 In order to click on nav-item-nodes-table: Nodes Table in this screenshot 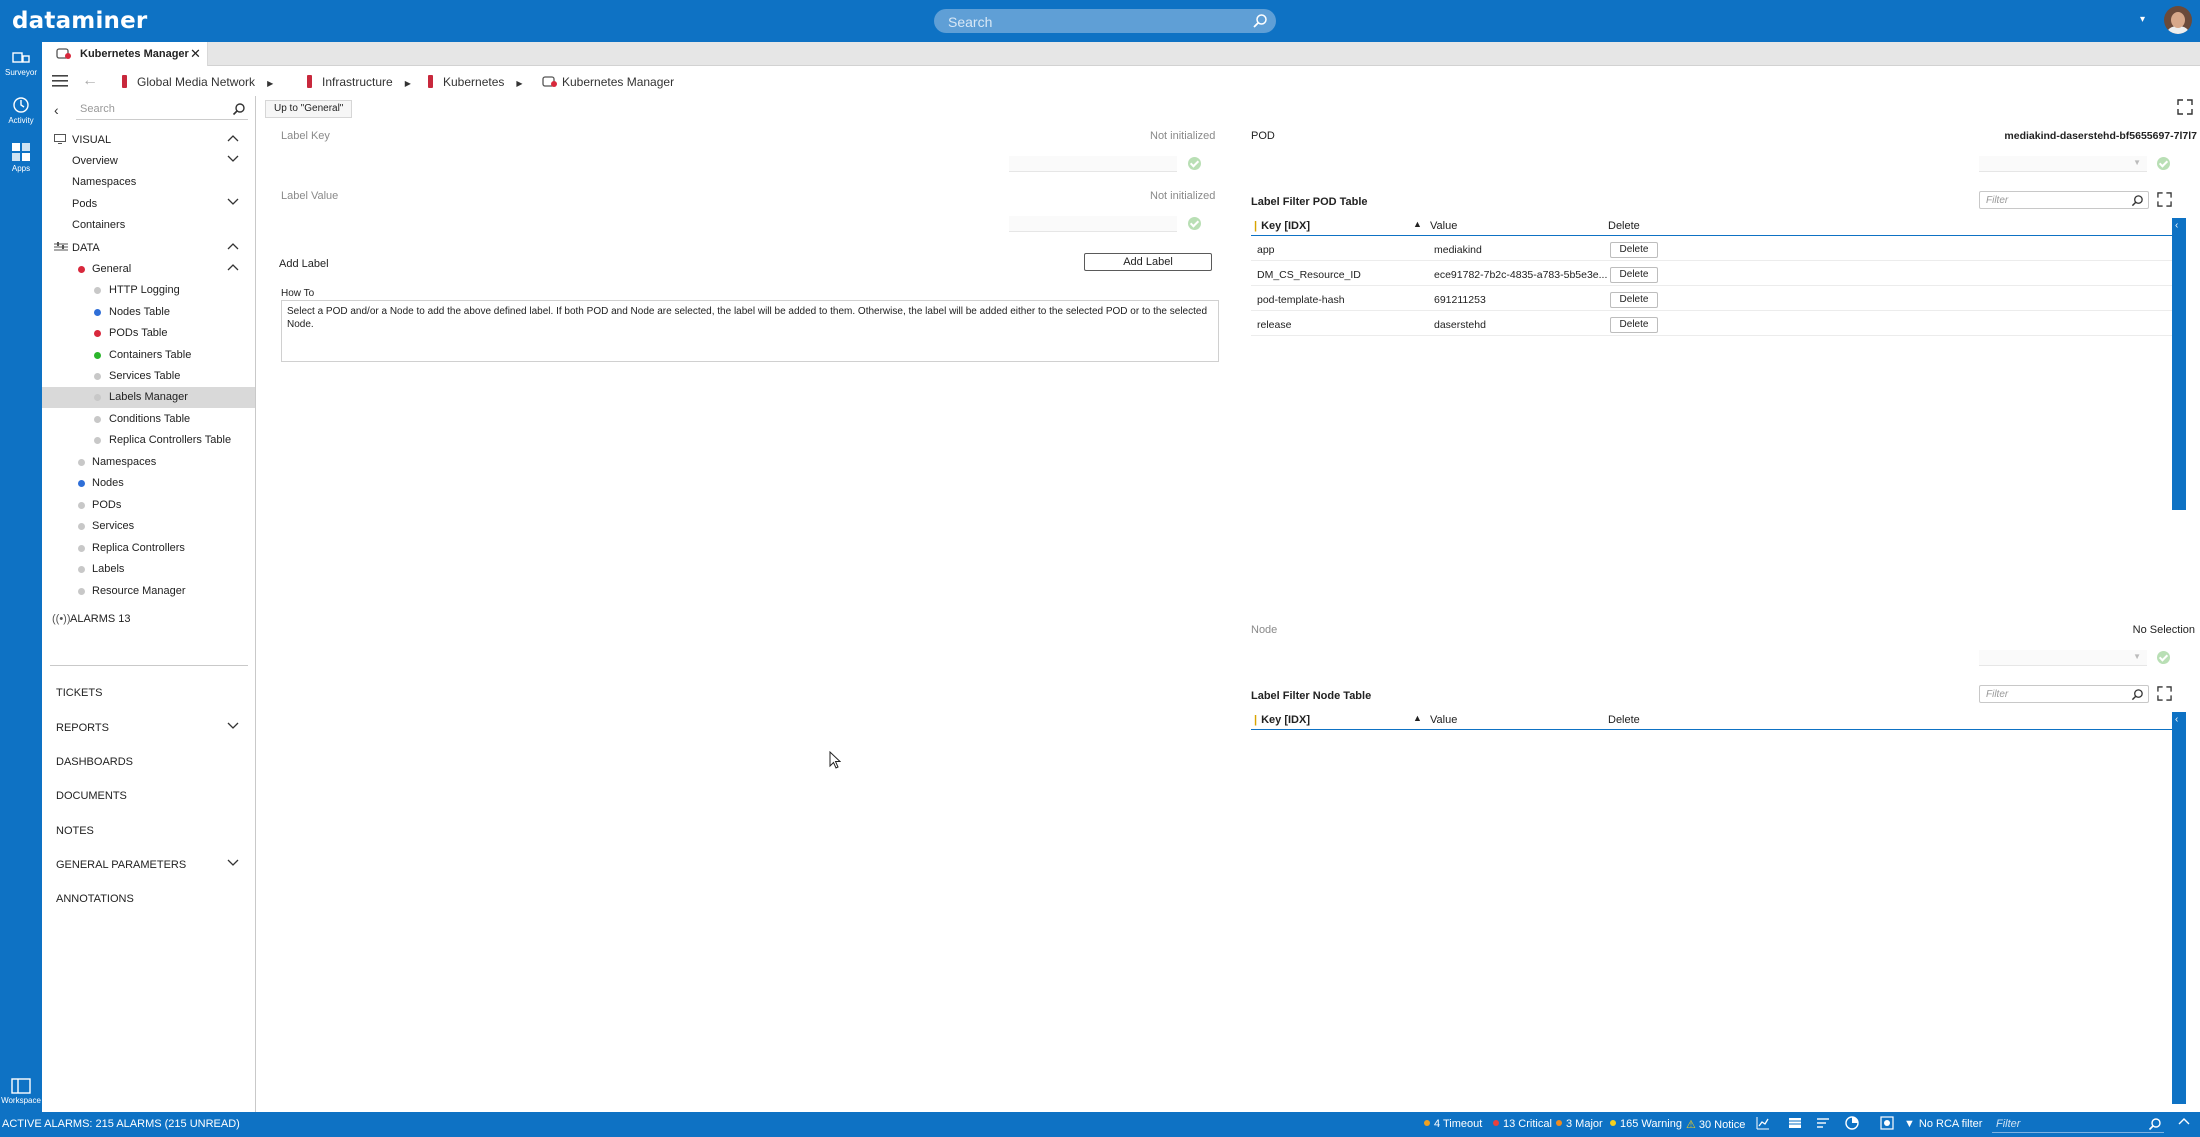, I will do `click(148, 312)`.